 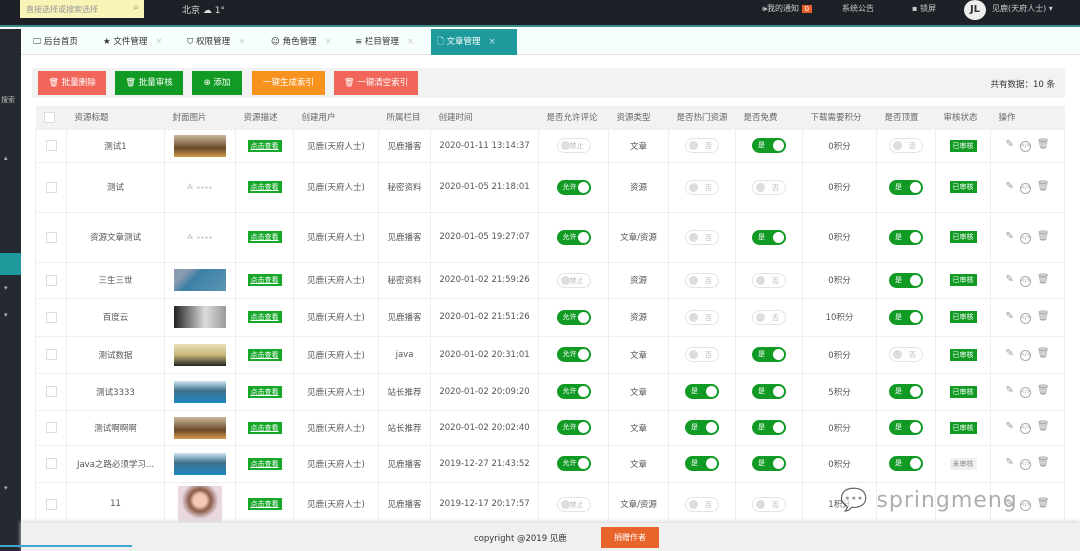 I want to click on sidebar-label: 搜索, so click(x=8, y=100).